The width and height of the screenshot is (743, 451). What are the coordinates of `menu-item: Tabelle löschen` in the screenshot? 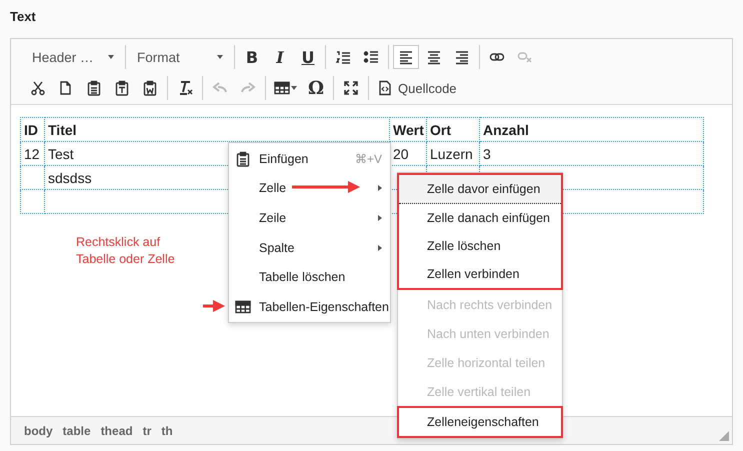 It's located at (309, 277).